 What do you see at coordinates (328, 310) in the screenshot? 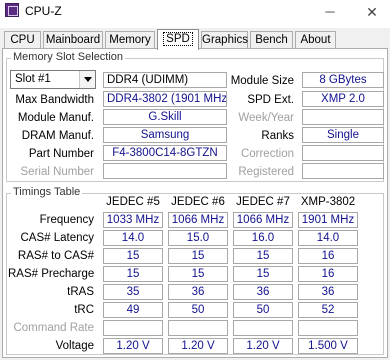
I see `timings-cell: 52` at bounding box center [328, 310].